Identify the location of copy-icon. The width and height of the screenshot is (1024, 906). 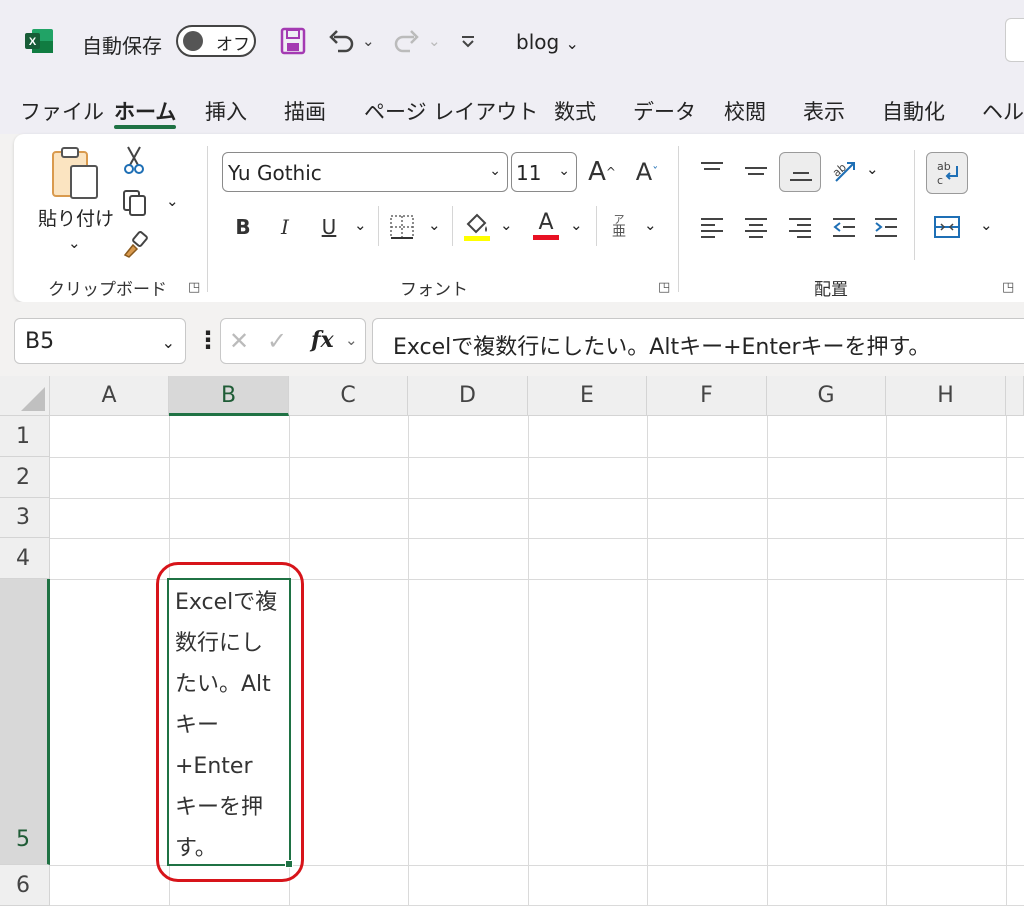
(135, 203).